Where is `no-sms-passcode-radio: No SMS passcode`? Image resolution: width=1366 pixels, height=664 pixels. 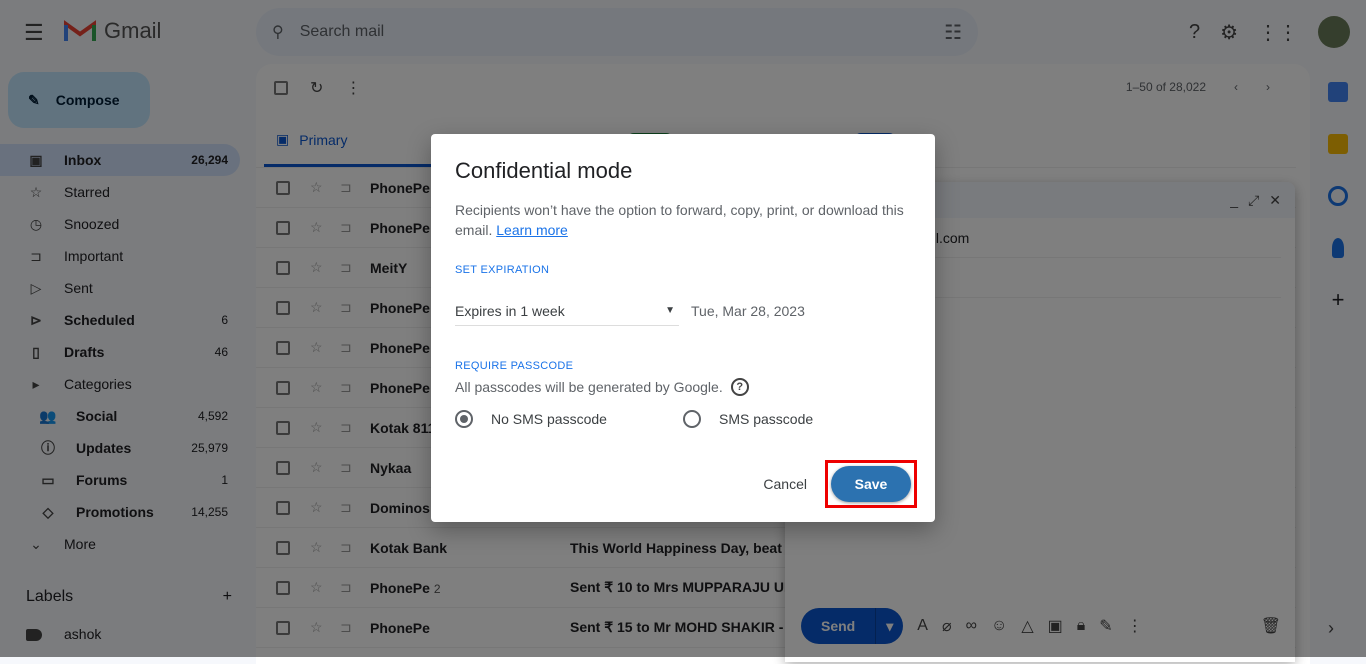 no-sms-passcode-radio: No SMS passcode is located at coordinates (569, 419).